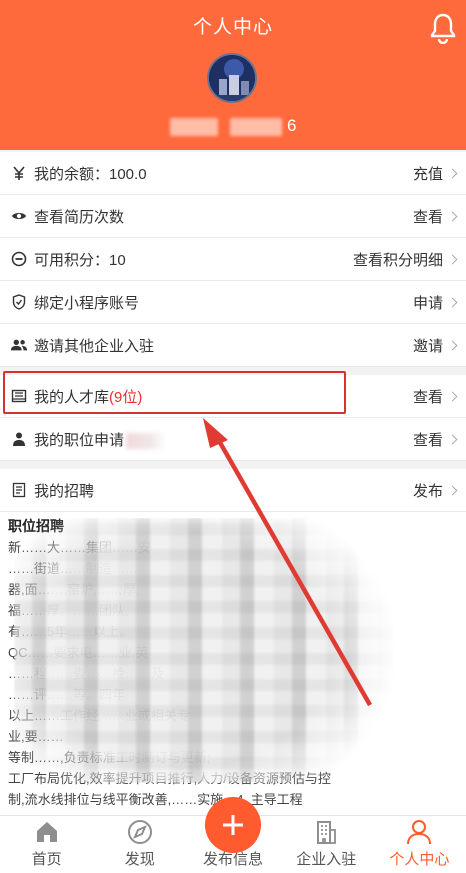 This screenshot has width=466, height=873. What do you see at coordinates (233, 490) in the screenshot?
I see `menu-item-my-recruitment: 我的招聘 发布` at bounding box center [233, 490].